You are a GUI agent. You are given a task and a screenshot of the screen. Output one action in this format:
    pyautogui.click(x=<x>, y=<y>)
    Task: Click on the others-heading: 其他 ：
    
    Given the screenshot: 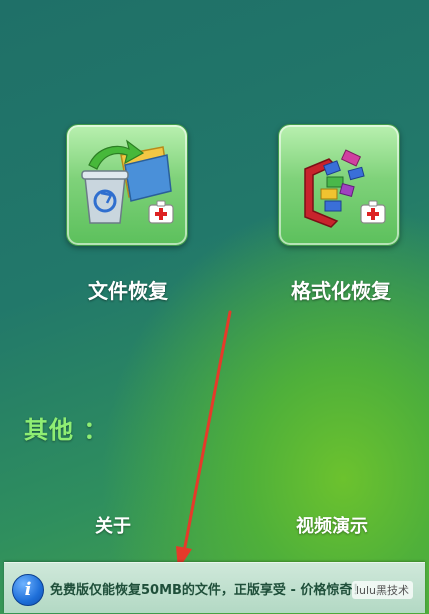 What is the action you would take?
    pyautogui.click(x=66, y=430)
    